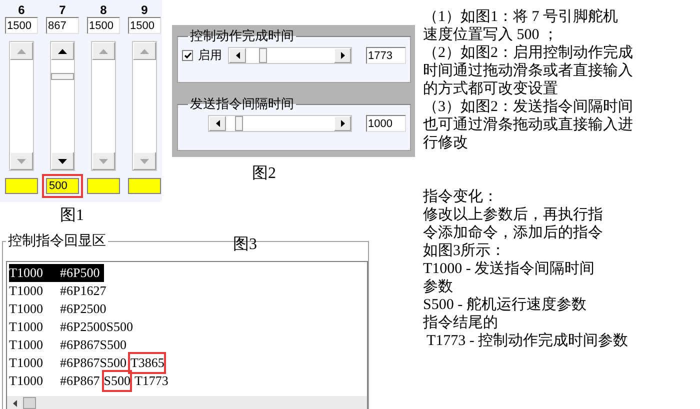 The image size is (700, 409). Describe the element at coordinates (491, 89) in the screenshot. I see `note-line: 的方式都可改变设置` at that location.